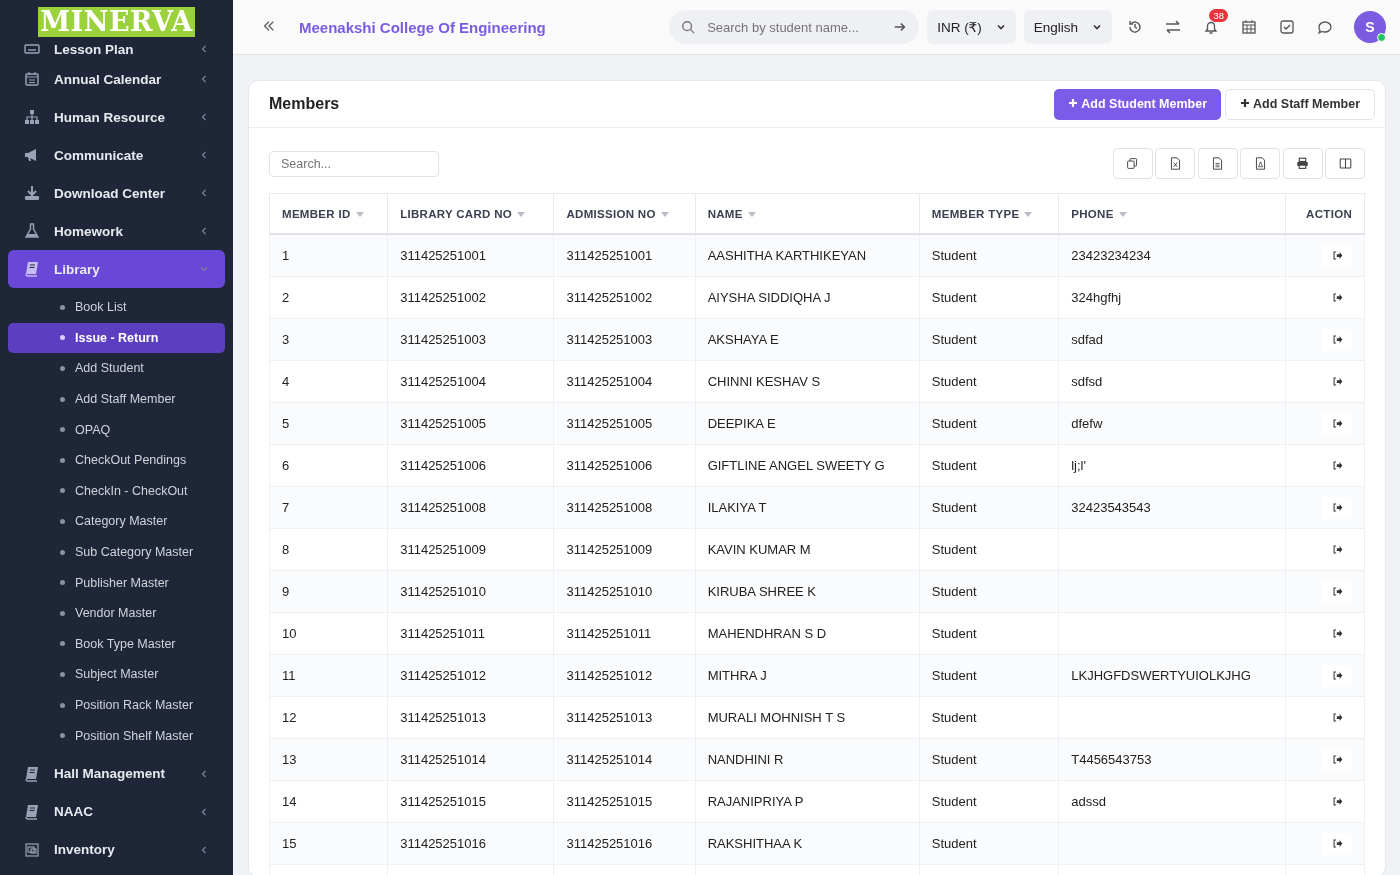 Image resolution: width=1400 pixels, height=875 pixels. Describe the element at coordinates (1138, 104) in the screenshot. I see `add-member-button: Add Student Member` at that location.